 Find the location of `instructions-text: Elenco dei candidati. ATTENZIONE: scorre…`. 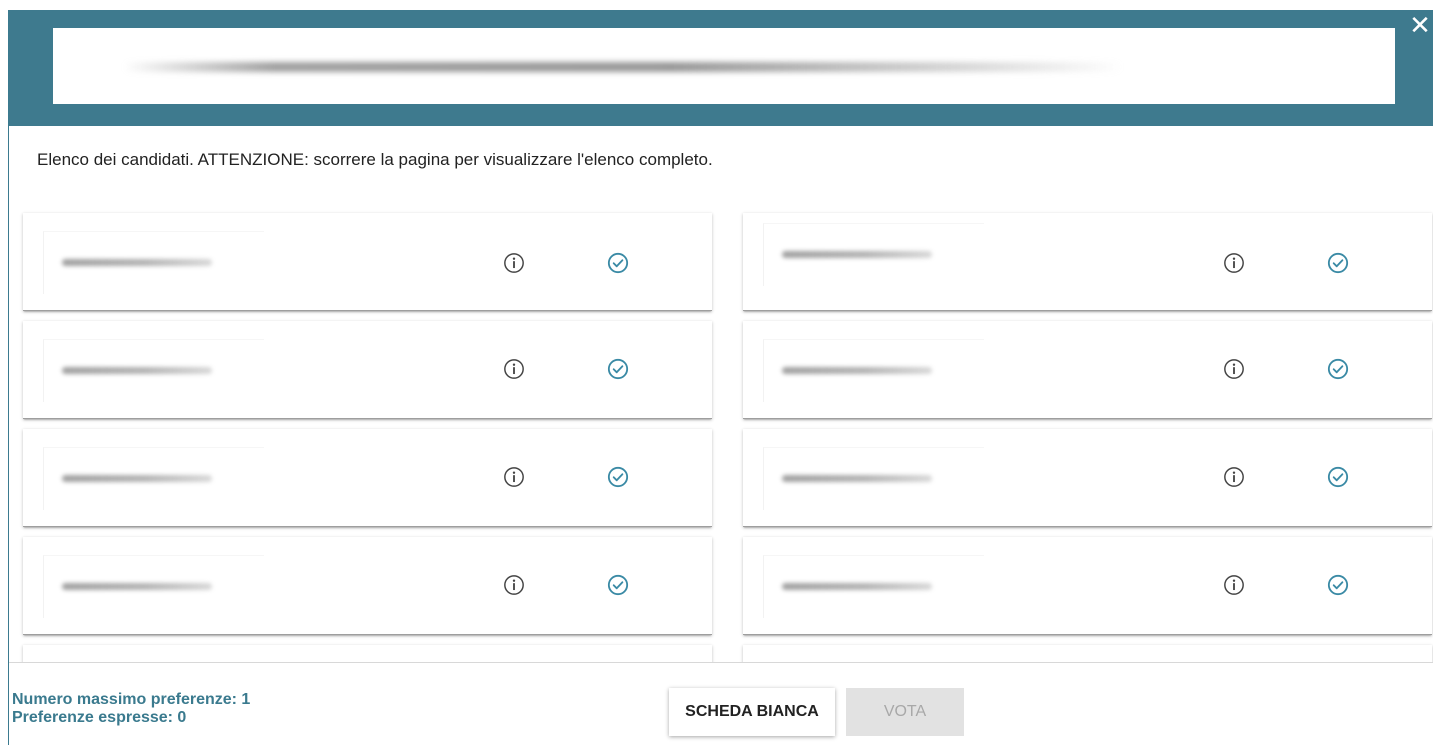

instructions-text: Elenco dei candidati. ATTENZIONE: scorre… is located at coordinates (375, 159).